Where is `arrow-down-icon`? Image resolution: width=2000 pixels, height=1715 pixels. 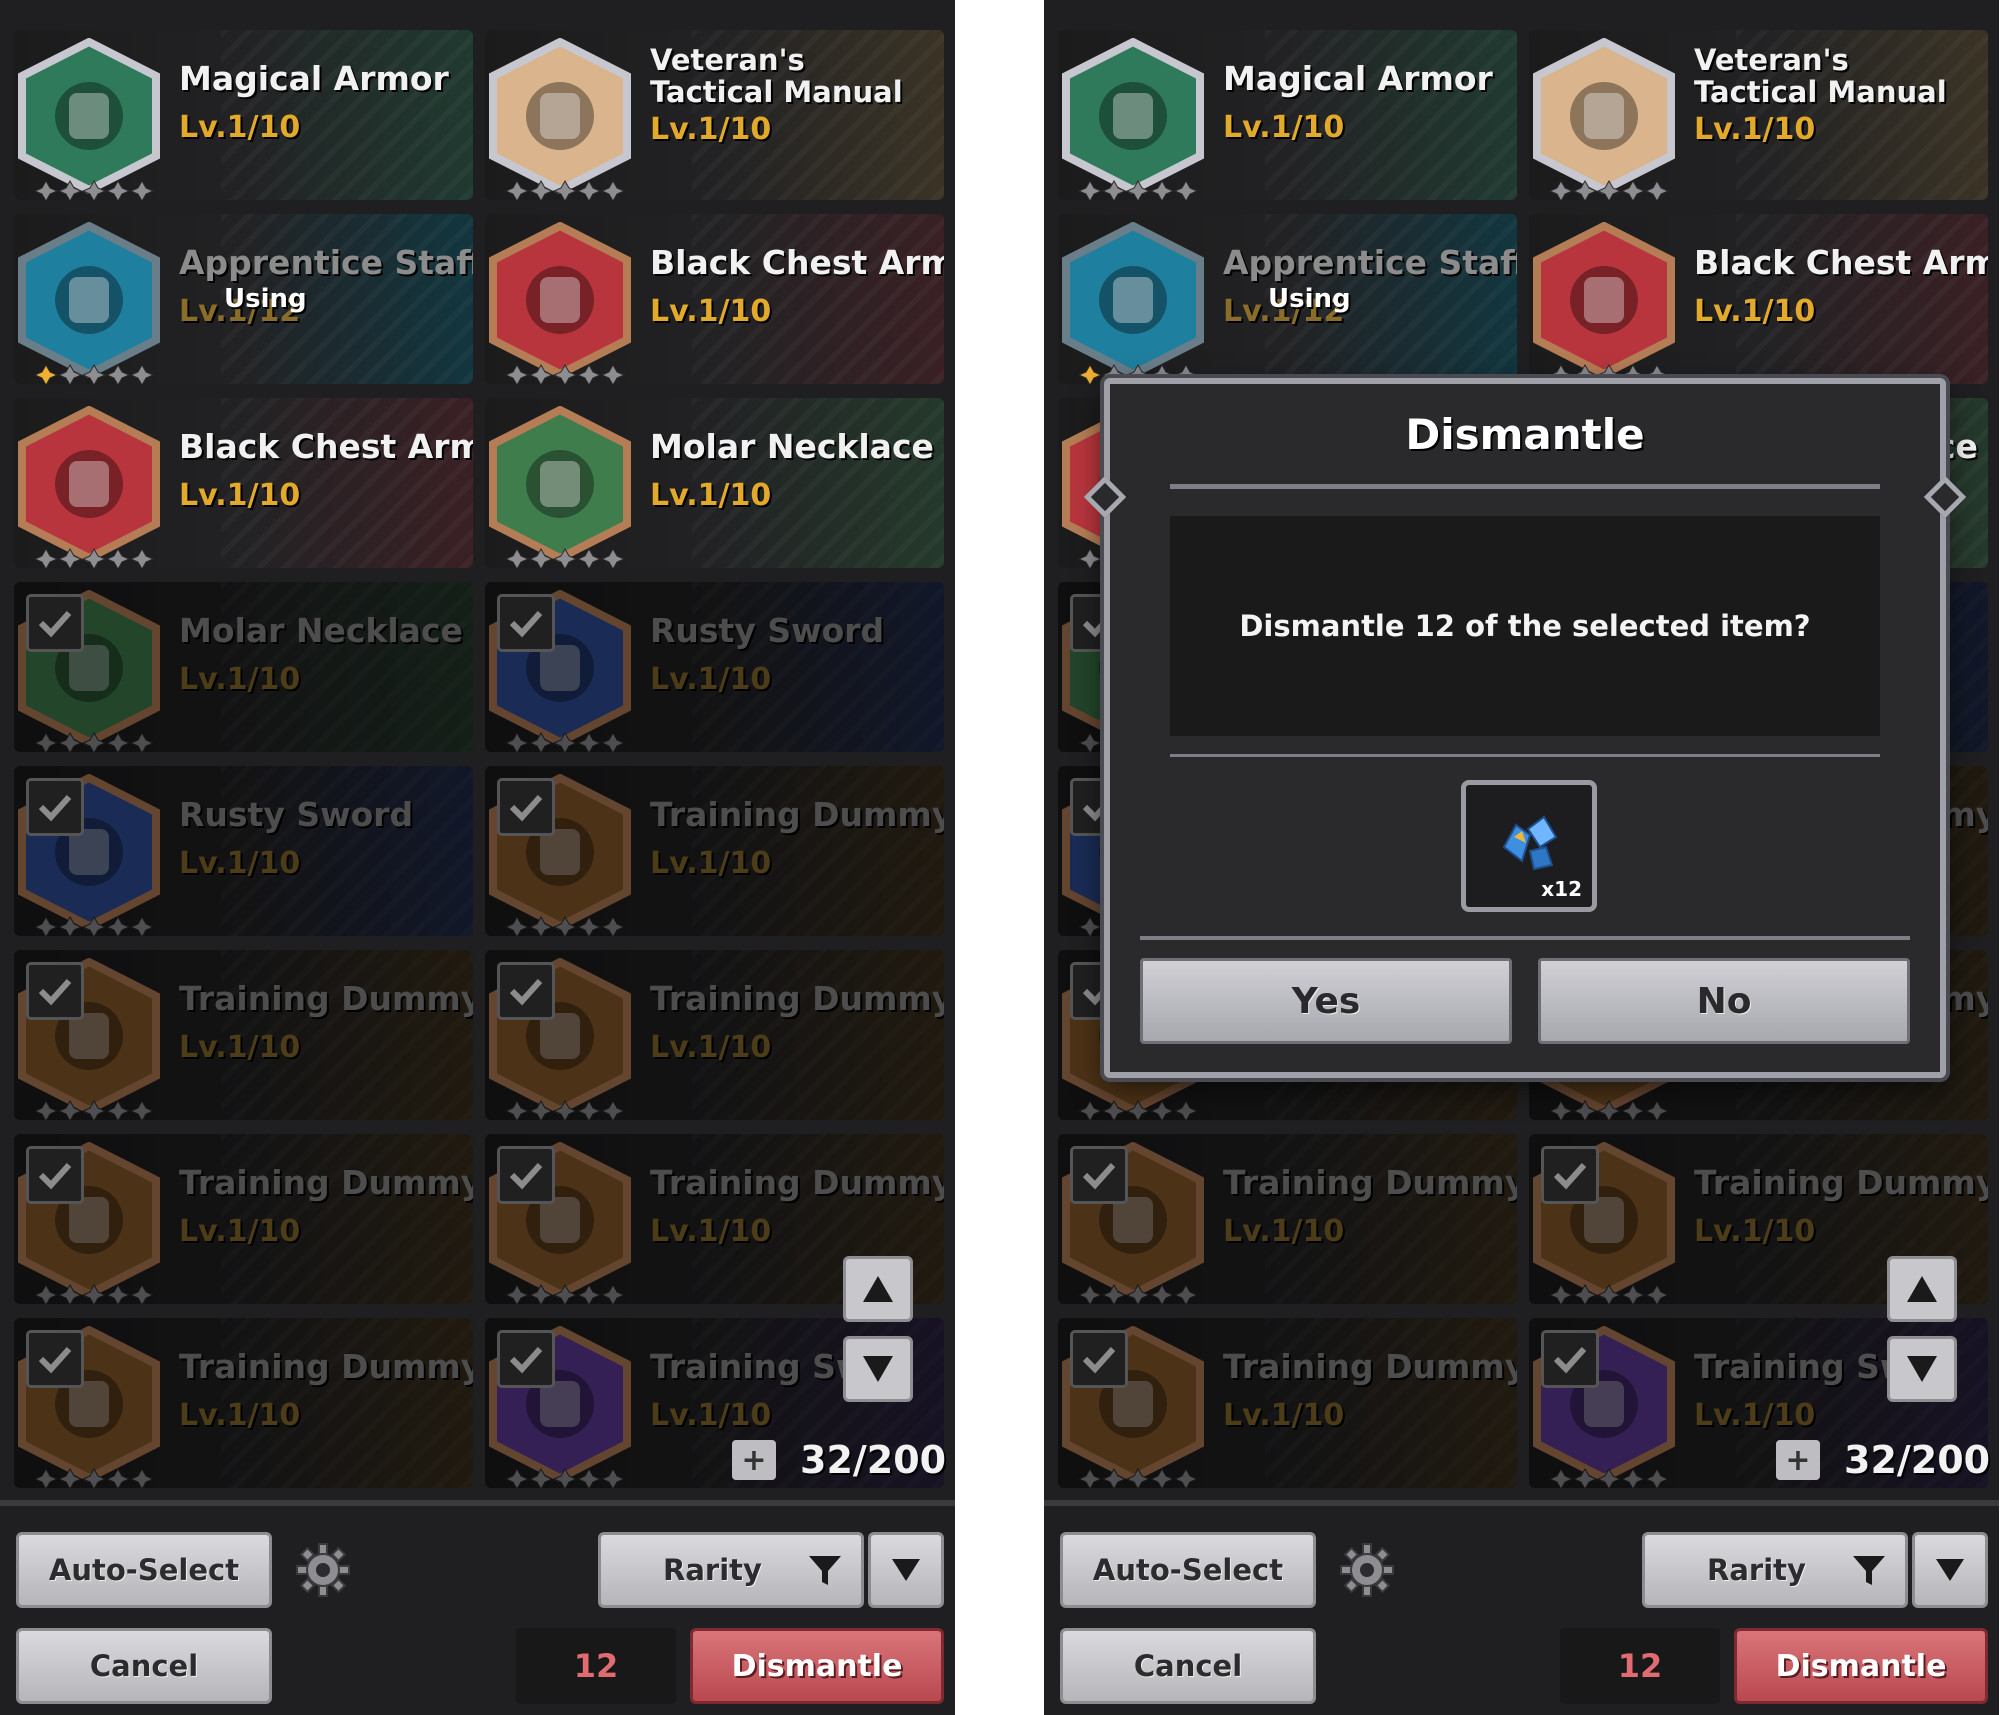 arrow-down-icon is located at coordinates (878, 1369).